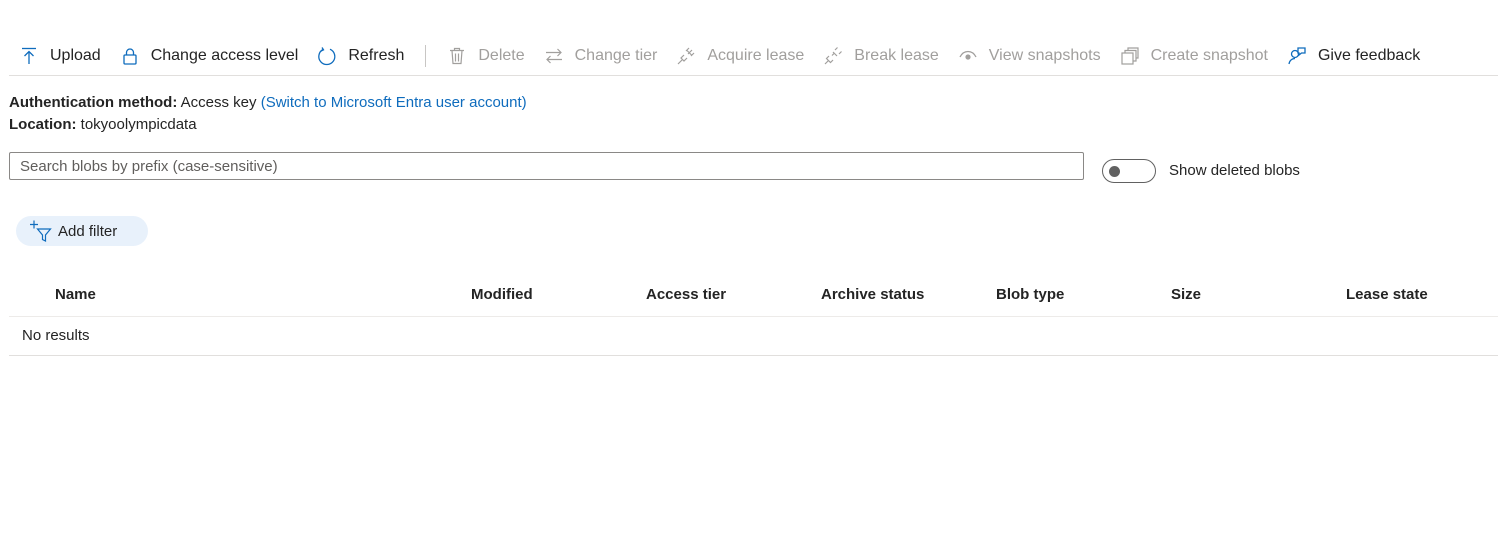 This screenshot has width=1498, height=538. I want to click on delete-label: Delete, so click(501, 55).